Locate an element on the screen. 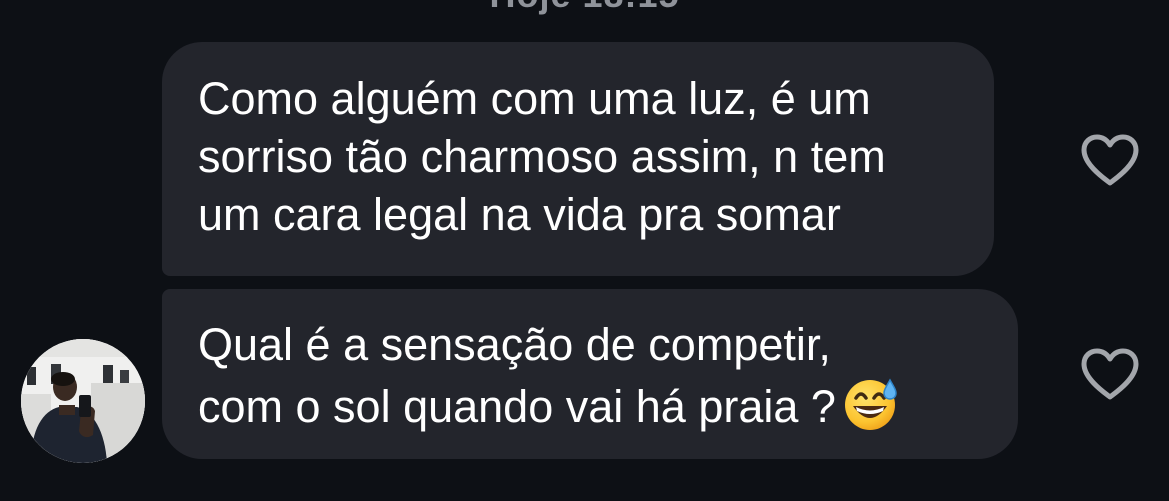 The height and width of the screenshot is (501, 1169). message-timestamp: Hoje 18:15 is located at coordinates (584, 8).